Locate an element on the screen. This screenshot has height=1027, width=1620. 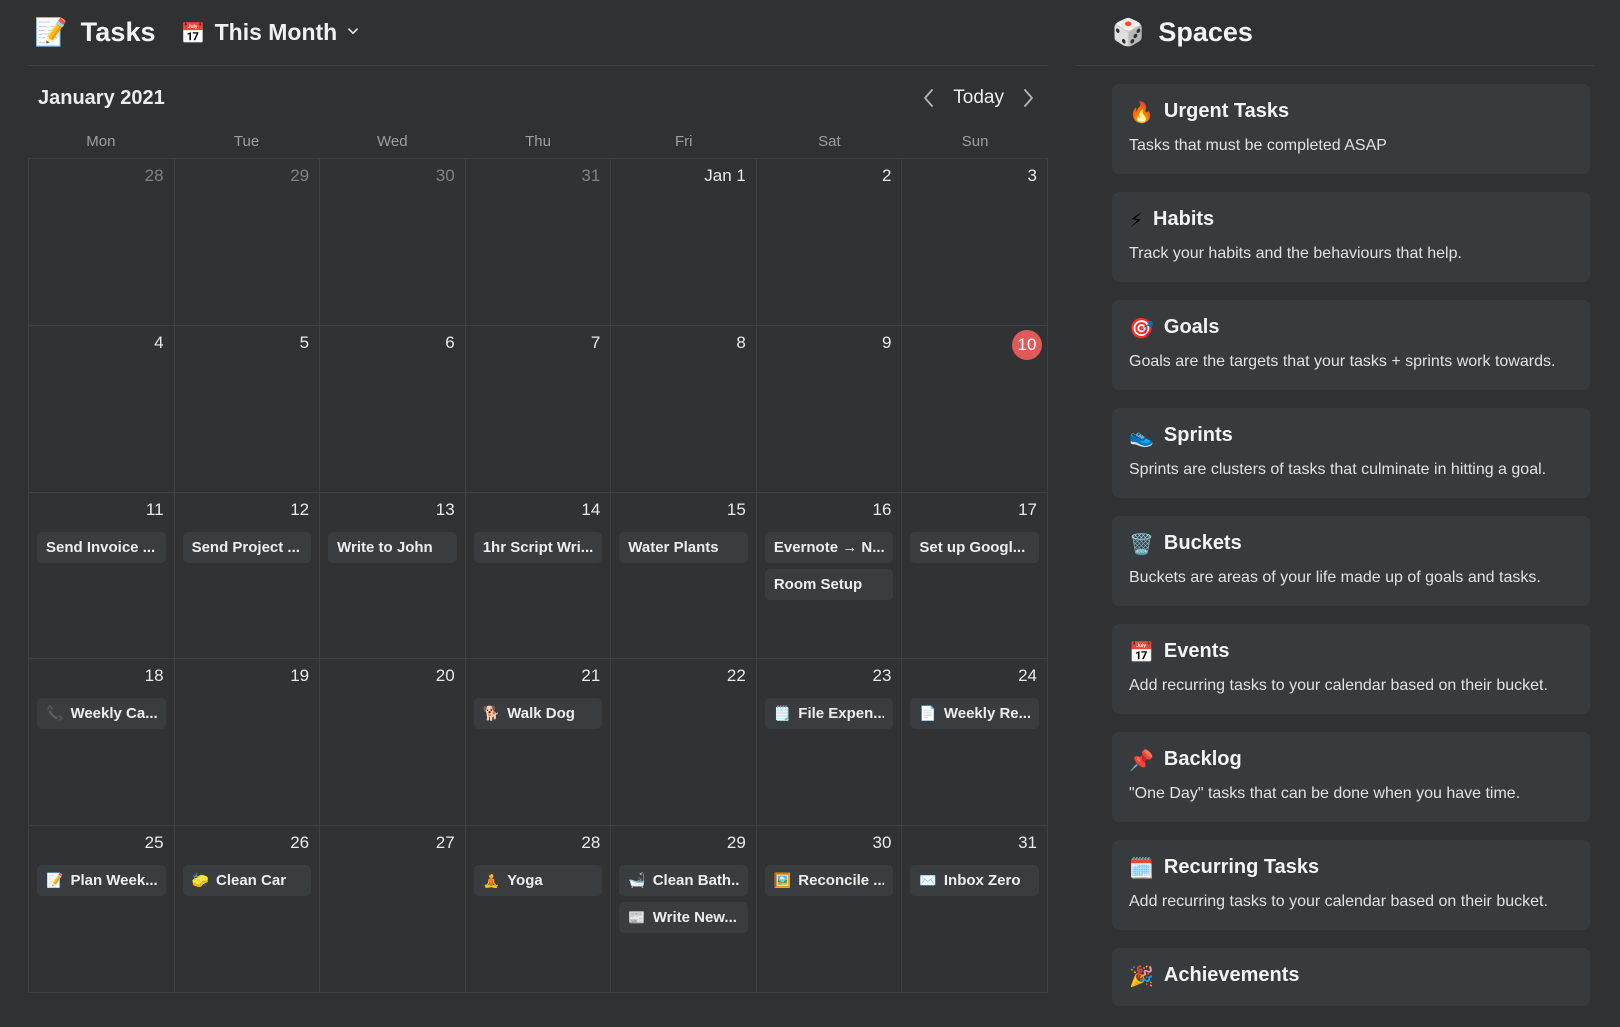
calendar-day-cell: 16 Evernote → N... Room Setup is located at coordinates (829, 576).